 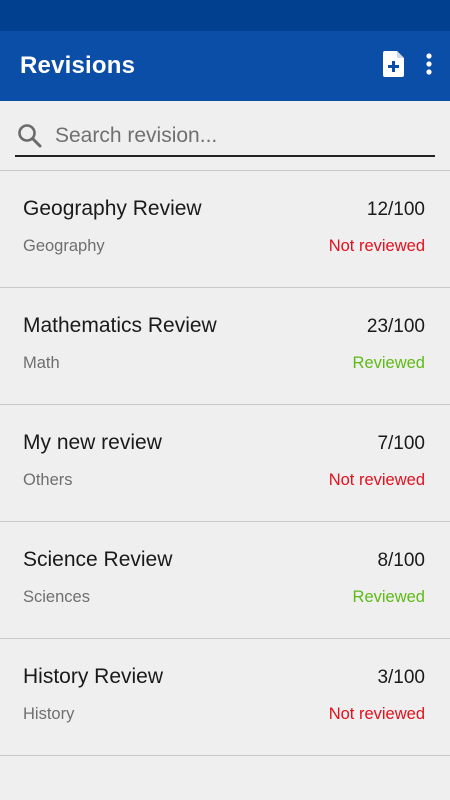 I want to click on search-box, so click(x=225, y=137).